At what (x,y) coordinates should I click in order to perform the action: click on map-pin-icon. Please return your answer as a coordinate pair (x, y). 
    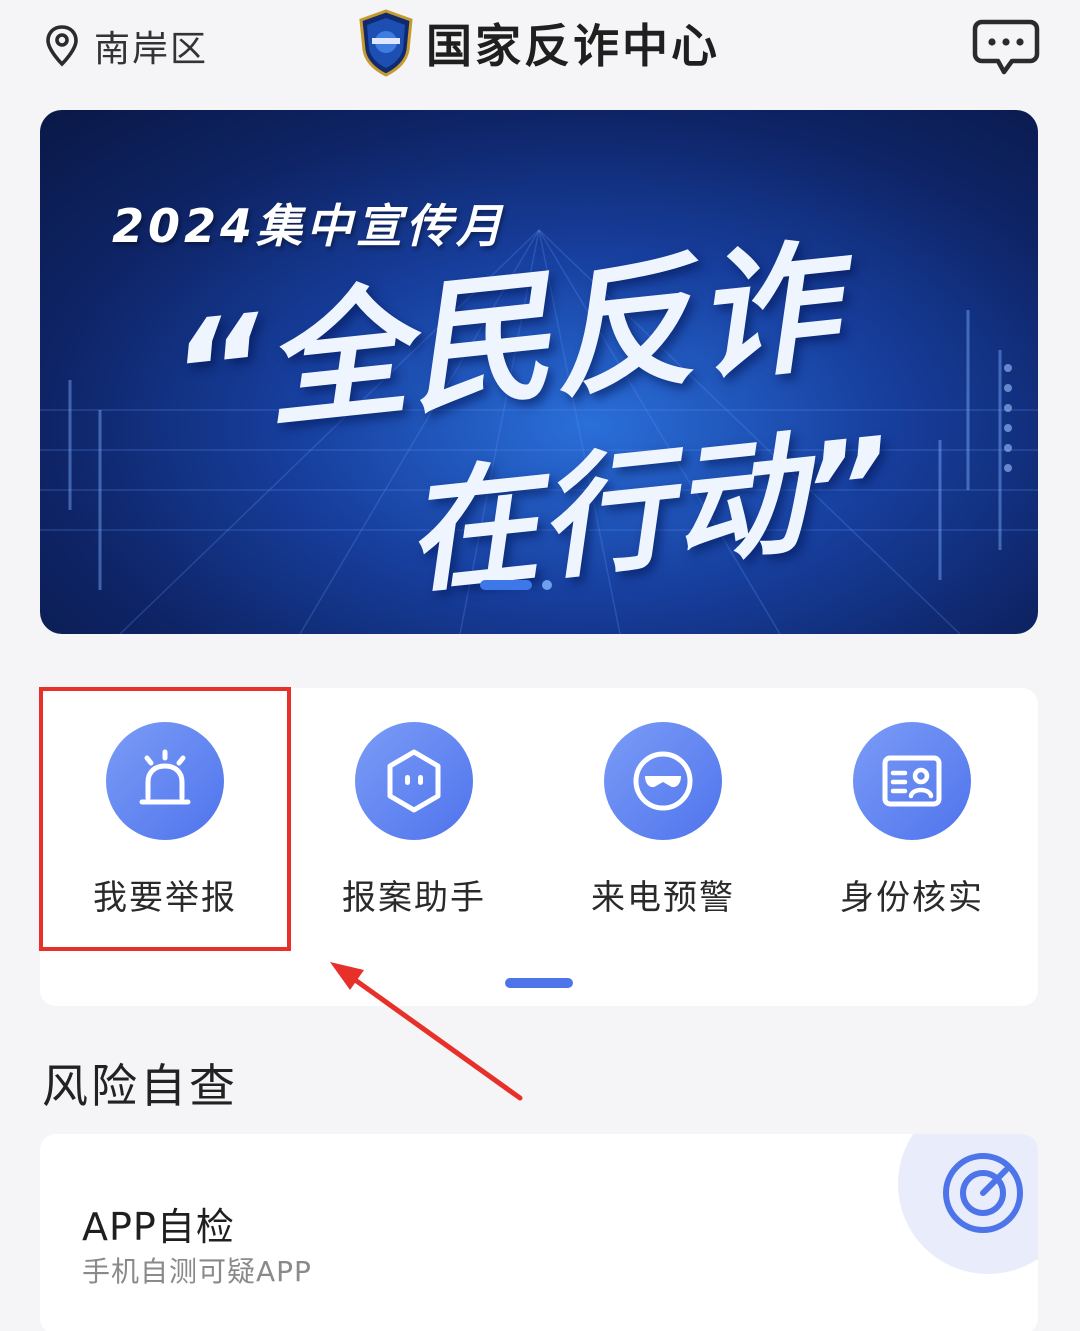
    Looking at the image, I should click on (62, 46).